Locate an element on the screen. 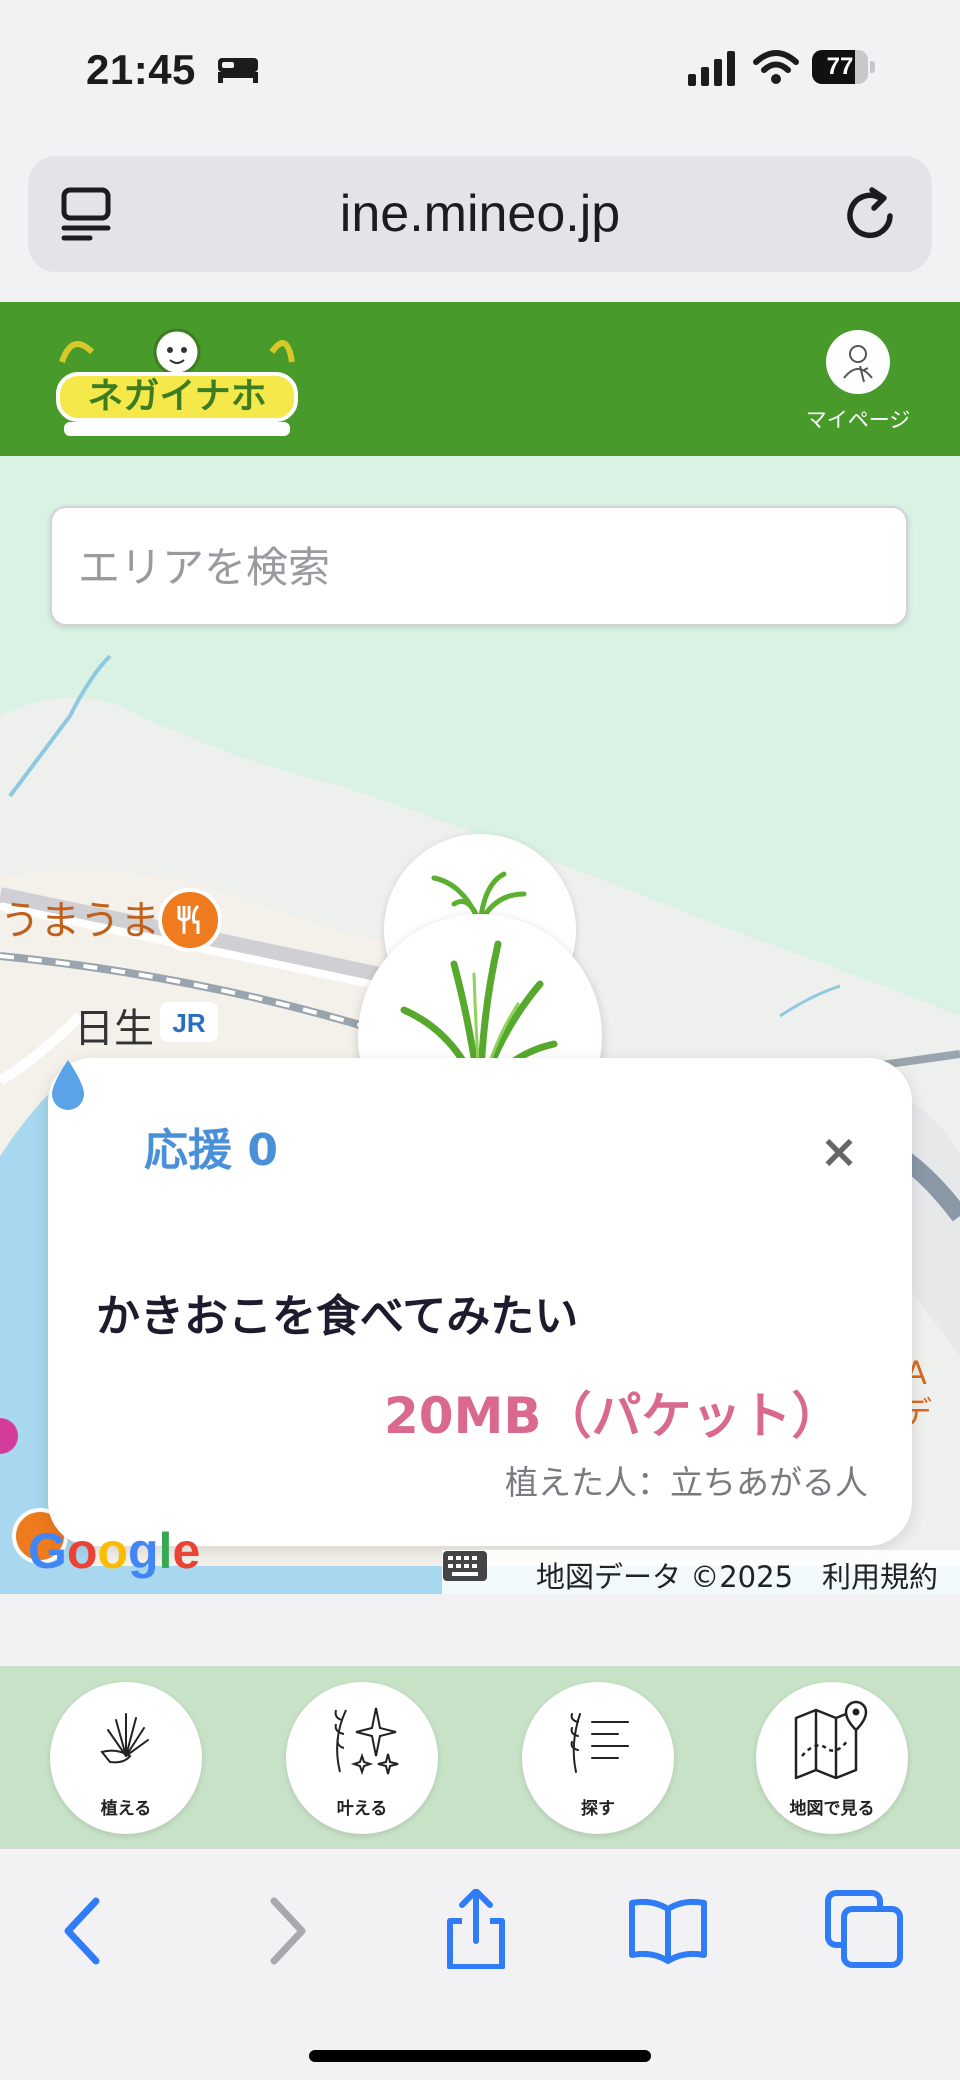  status-time: 21:45 is located at coordinates (141, 69).